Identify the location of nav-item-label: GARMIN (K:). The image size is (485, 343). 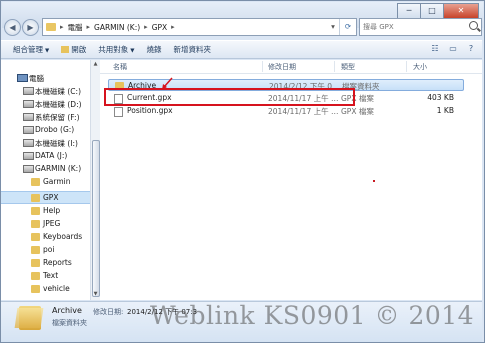
(58, 168).